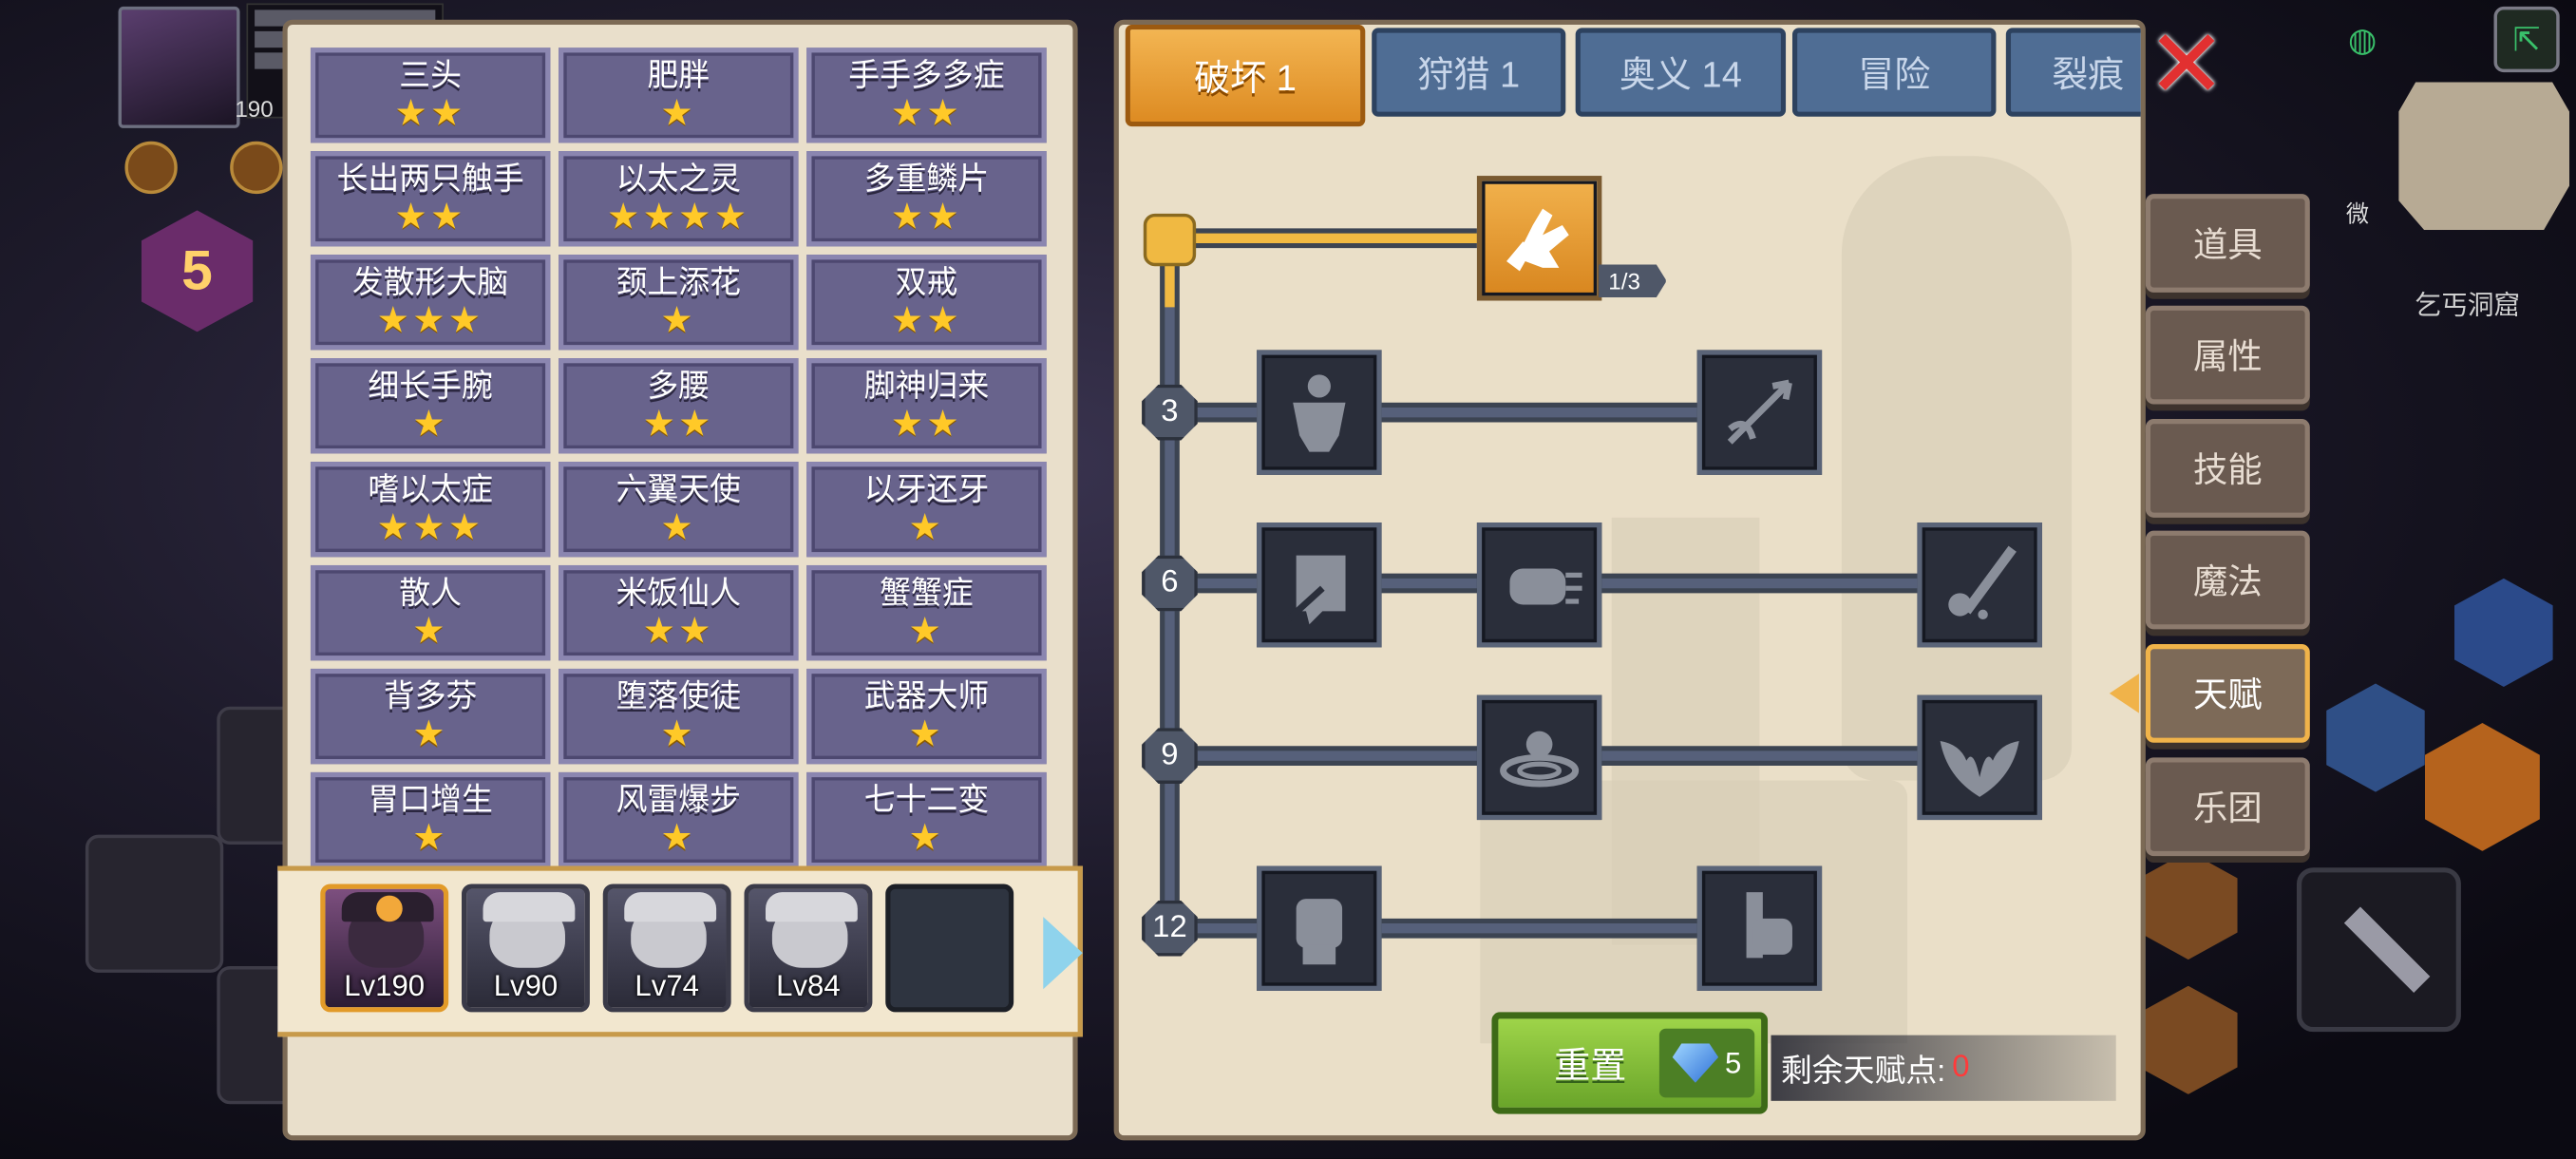 This screenshot has height=1159, width=2576. I want to click on talent-node-grip, so click(1759, 928).